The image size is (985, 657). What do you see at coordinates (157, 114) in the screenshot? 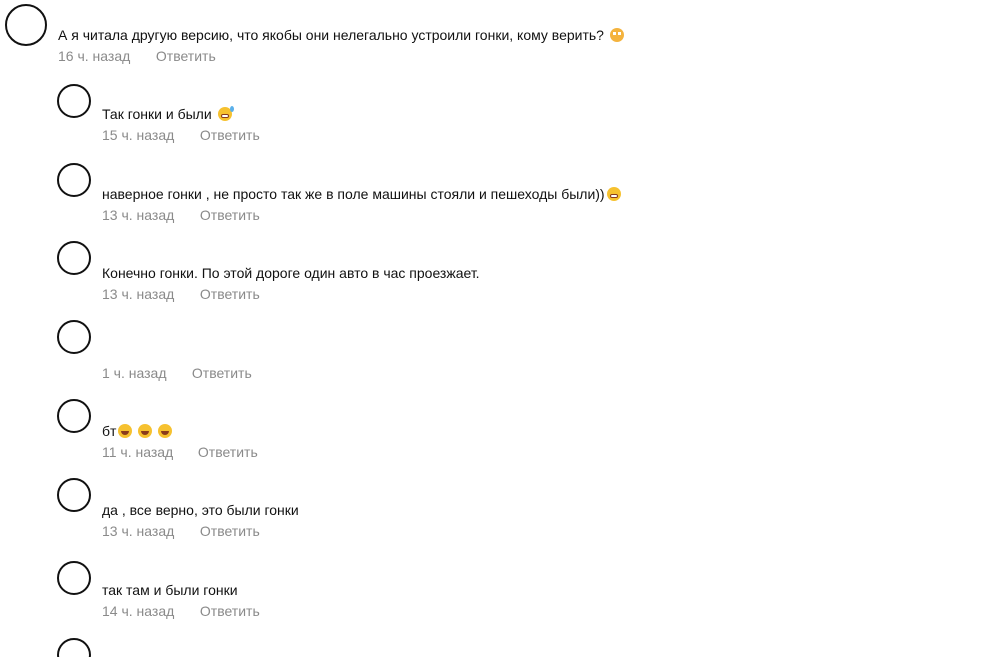
I see `comment-text-content: Так гонки и были` at bounding box center [157, 114].